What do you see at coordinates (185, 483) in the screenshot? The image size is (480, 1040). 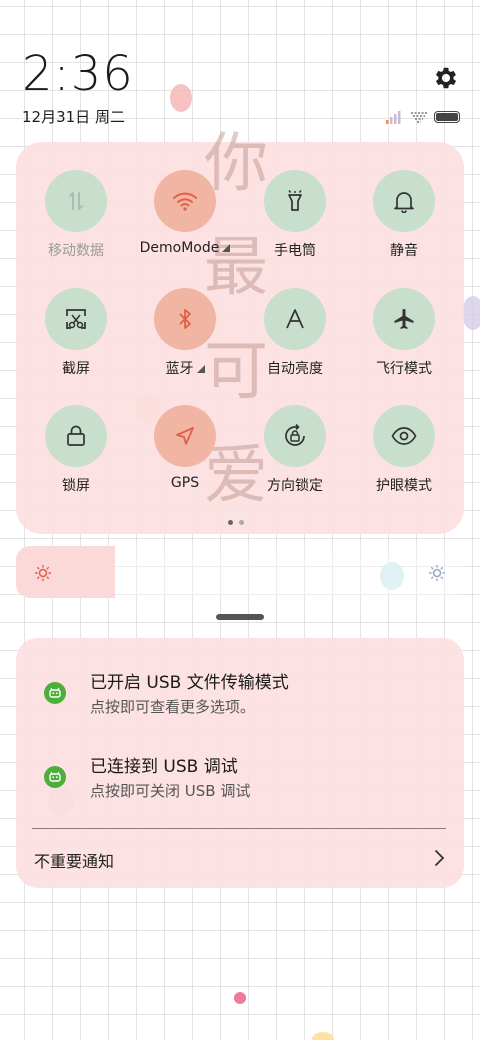 I see `tile-label: GPS` at bounding box center [185, 483].